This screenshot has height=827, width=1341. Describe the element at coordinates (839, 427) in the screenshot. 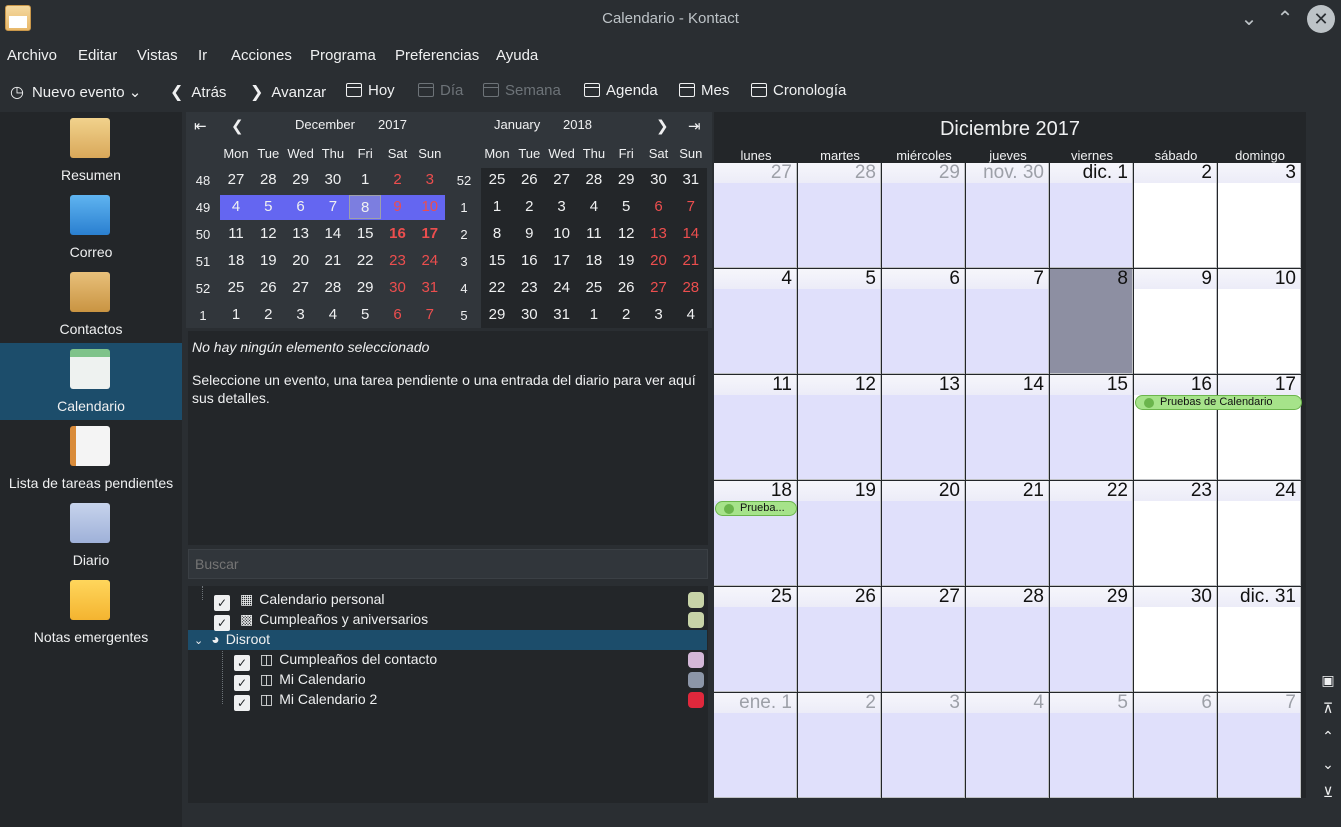

I see `month-day-cell: 12` at that location.